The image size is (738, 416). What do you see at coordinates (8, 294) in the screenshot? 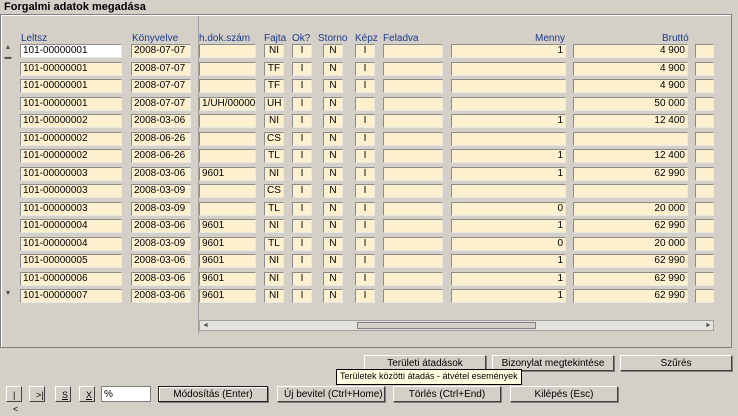
I see `scroll-down-icon: ▼` at bounding box center [8, 294].